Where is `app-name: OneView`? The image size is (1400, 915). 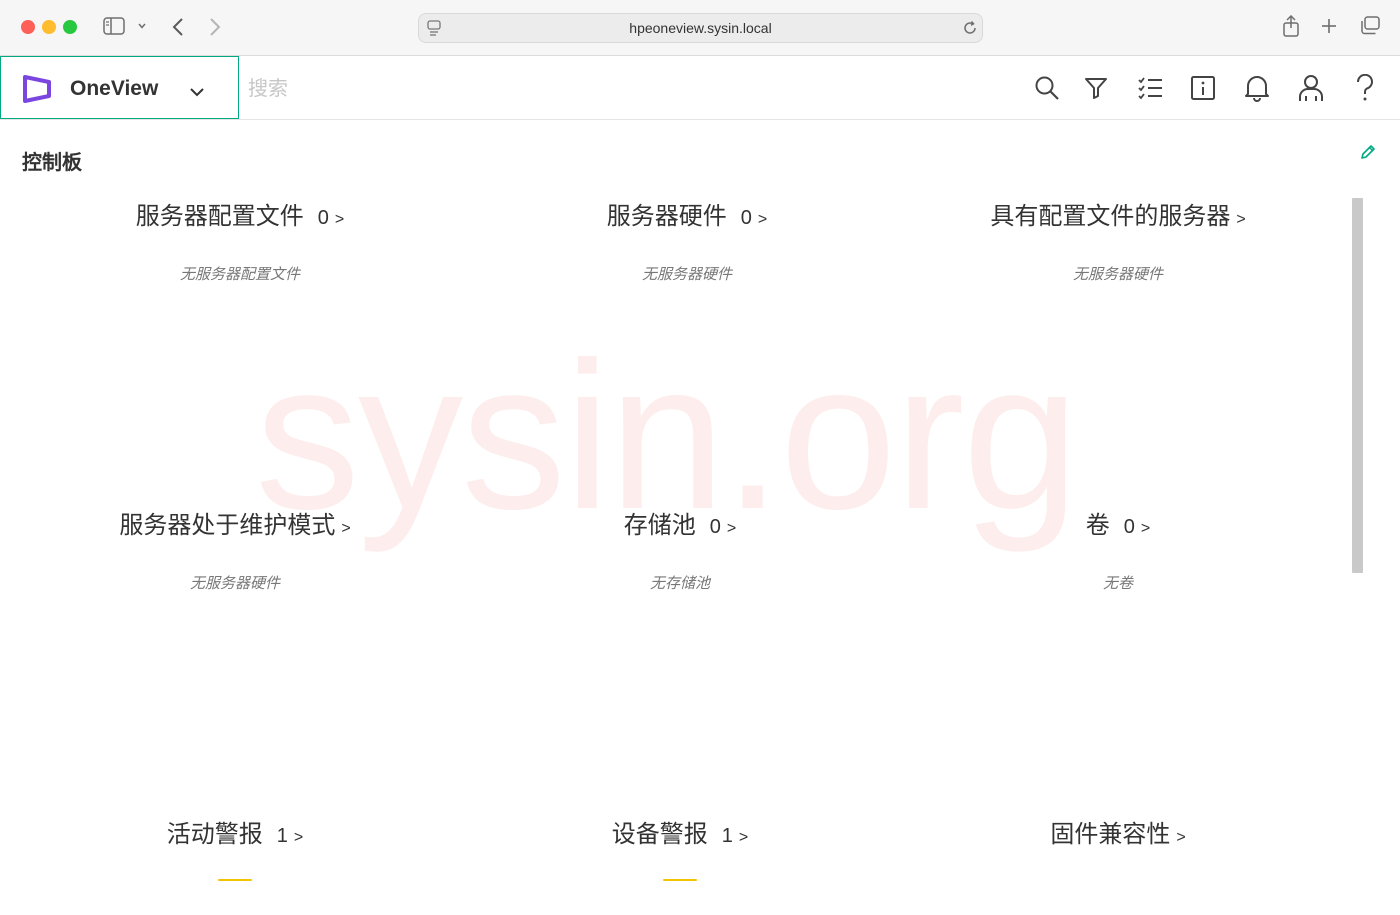
app-name: OneView is located at coordinates (114, 88).